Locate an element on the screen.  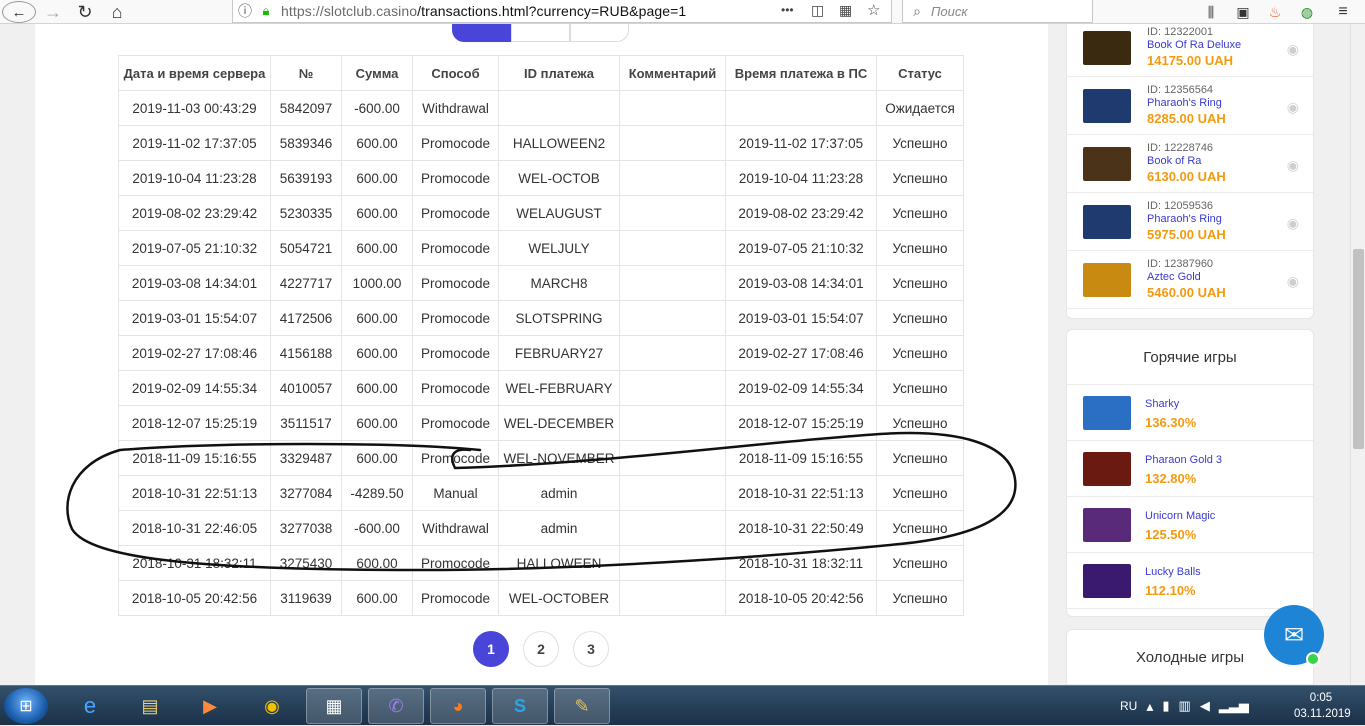
recent-win-item: ID: 12356564 Pharaoh's Ring 8285.00 UAH ◉ is located at coordinates (1190, 106).